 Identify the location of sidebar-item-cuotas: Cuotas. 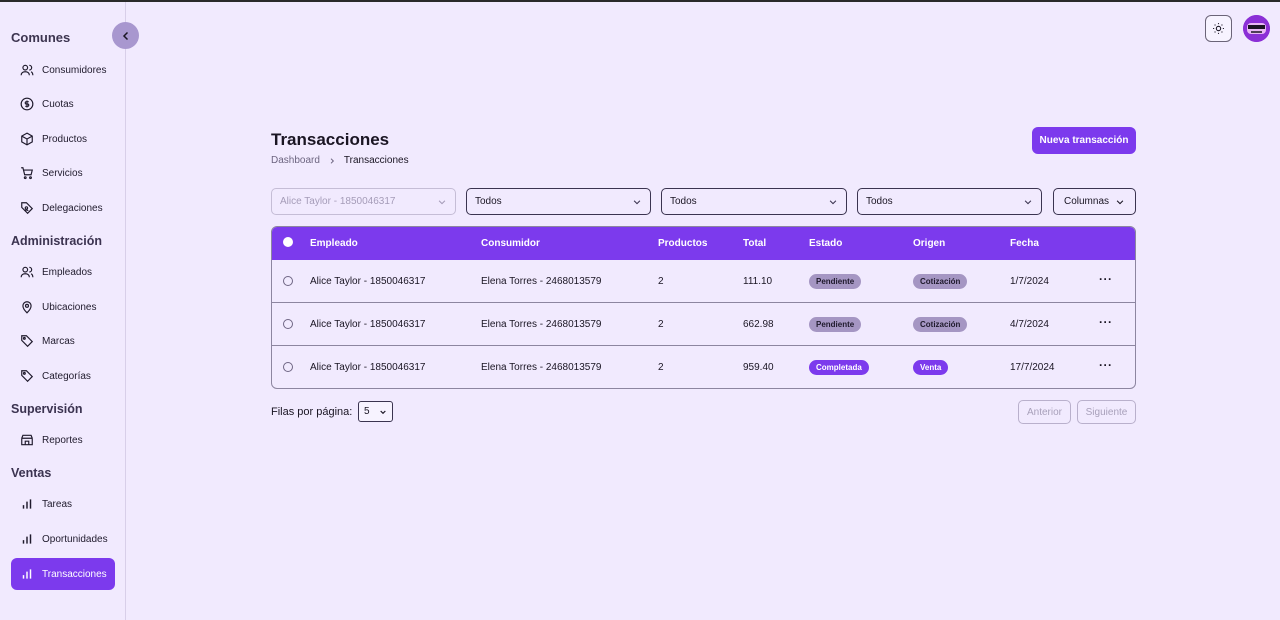
(63, 104).